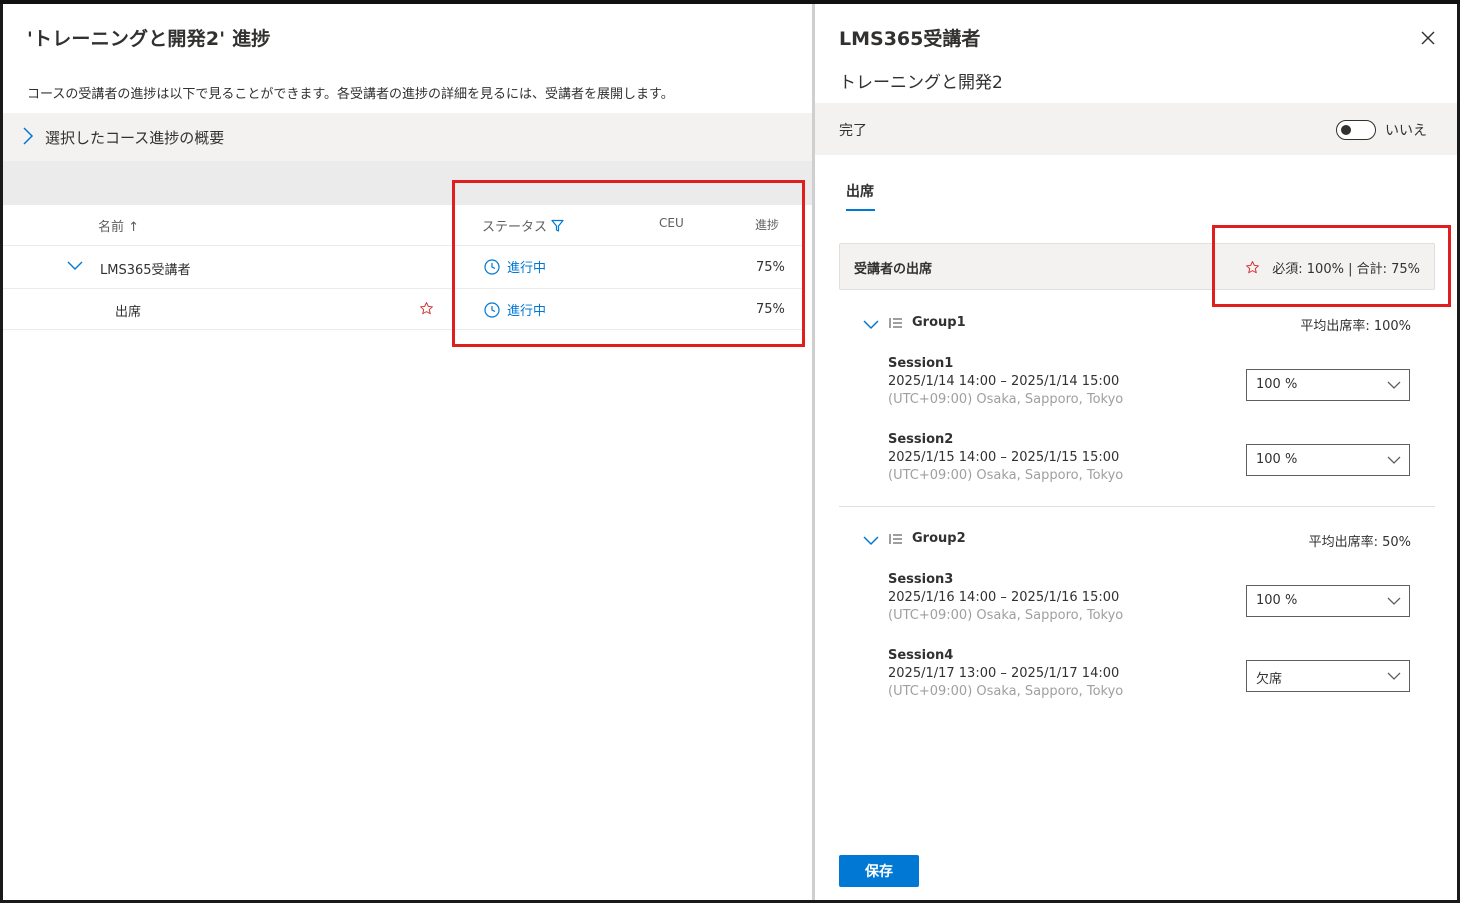  I want to click on activity-name: 出席, so click(128, 312).